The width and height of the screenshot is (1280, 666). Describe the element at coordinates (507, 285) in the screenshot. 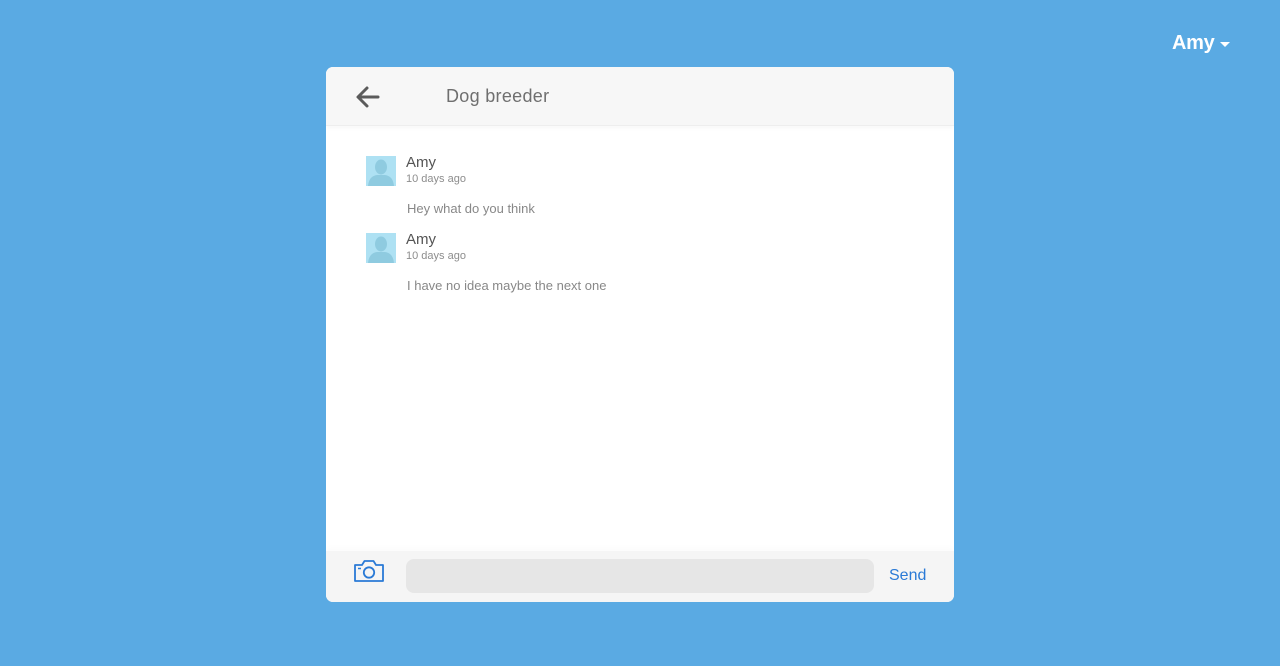

I see `message-text: I have no idea maybe the next one` at that location.